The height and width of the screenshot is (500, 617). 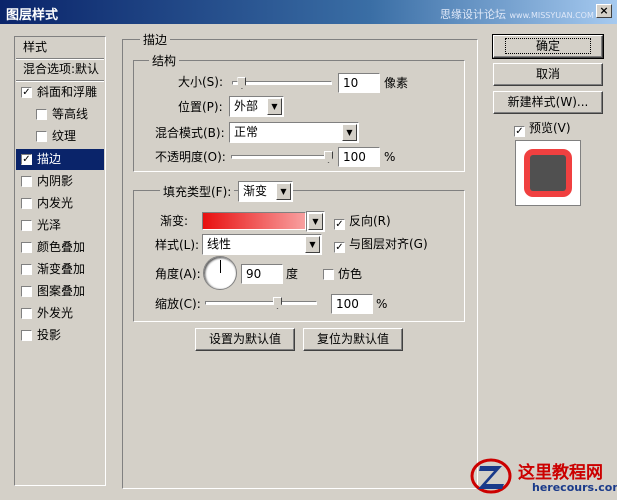 What do you see at coordinates (390, 157) in the screenshot?
I see `opacity-unit: %` at bounding box center [390, 157].